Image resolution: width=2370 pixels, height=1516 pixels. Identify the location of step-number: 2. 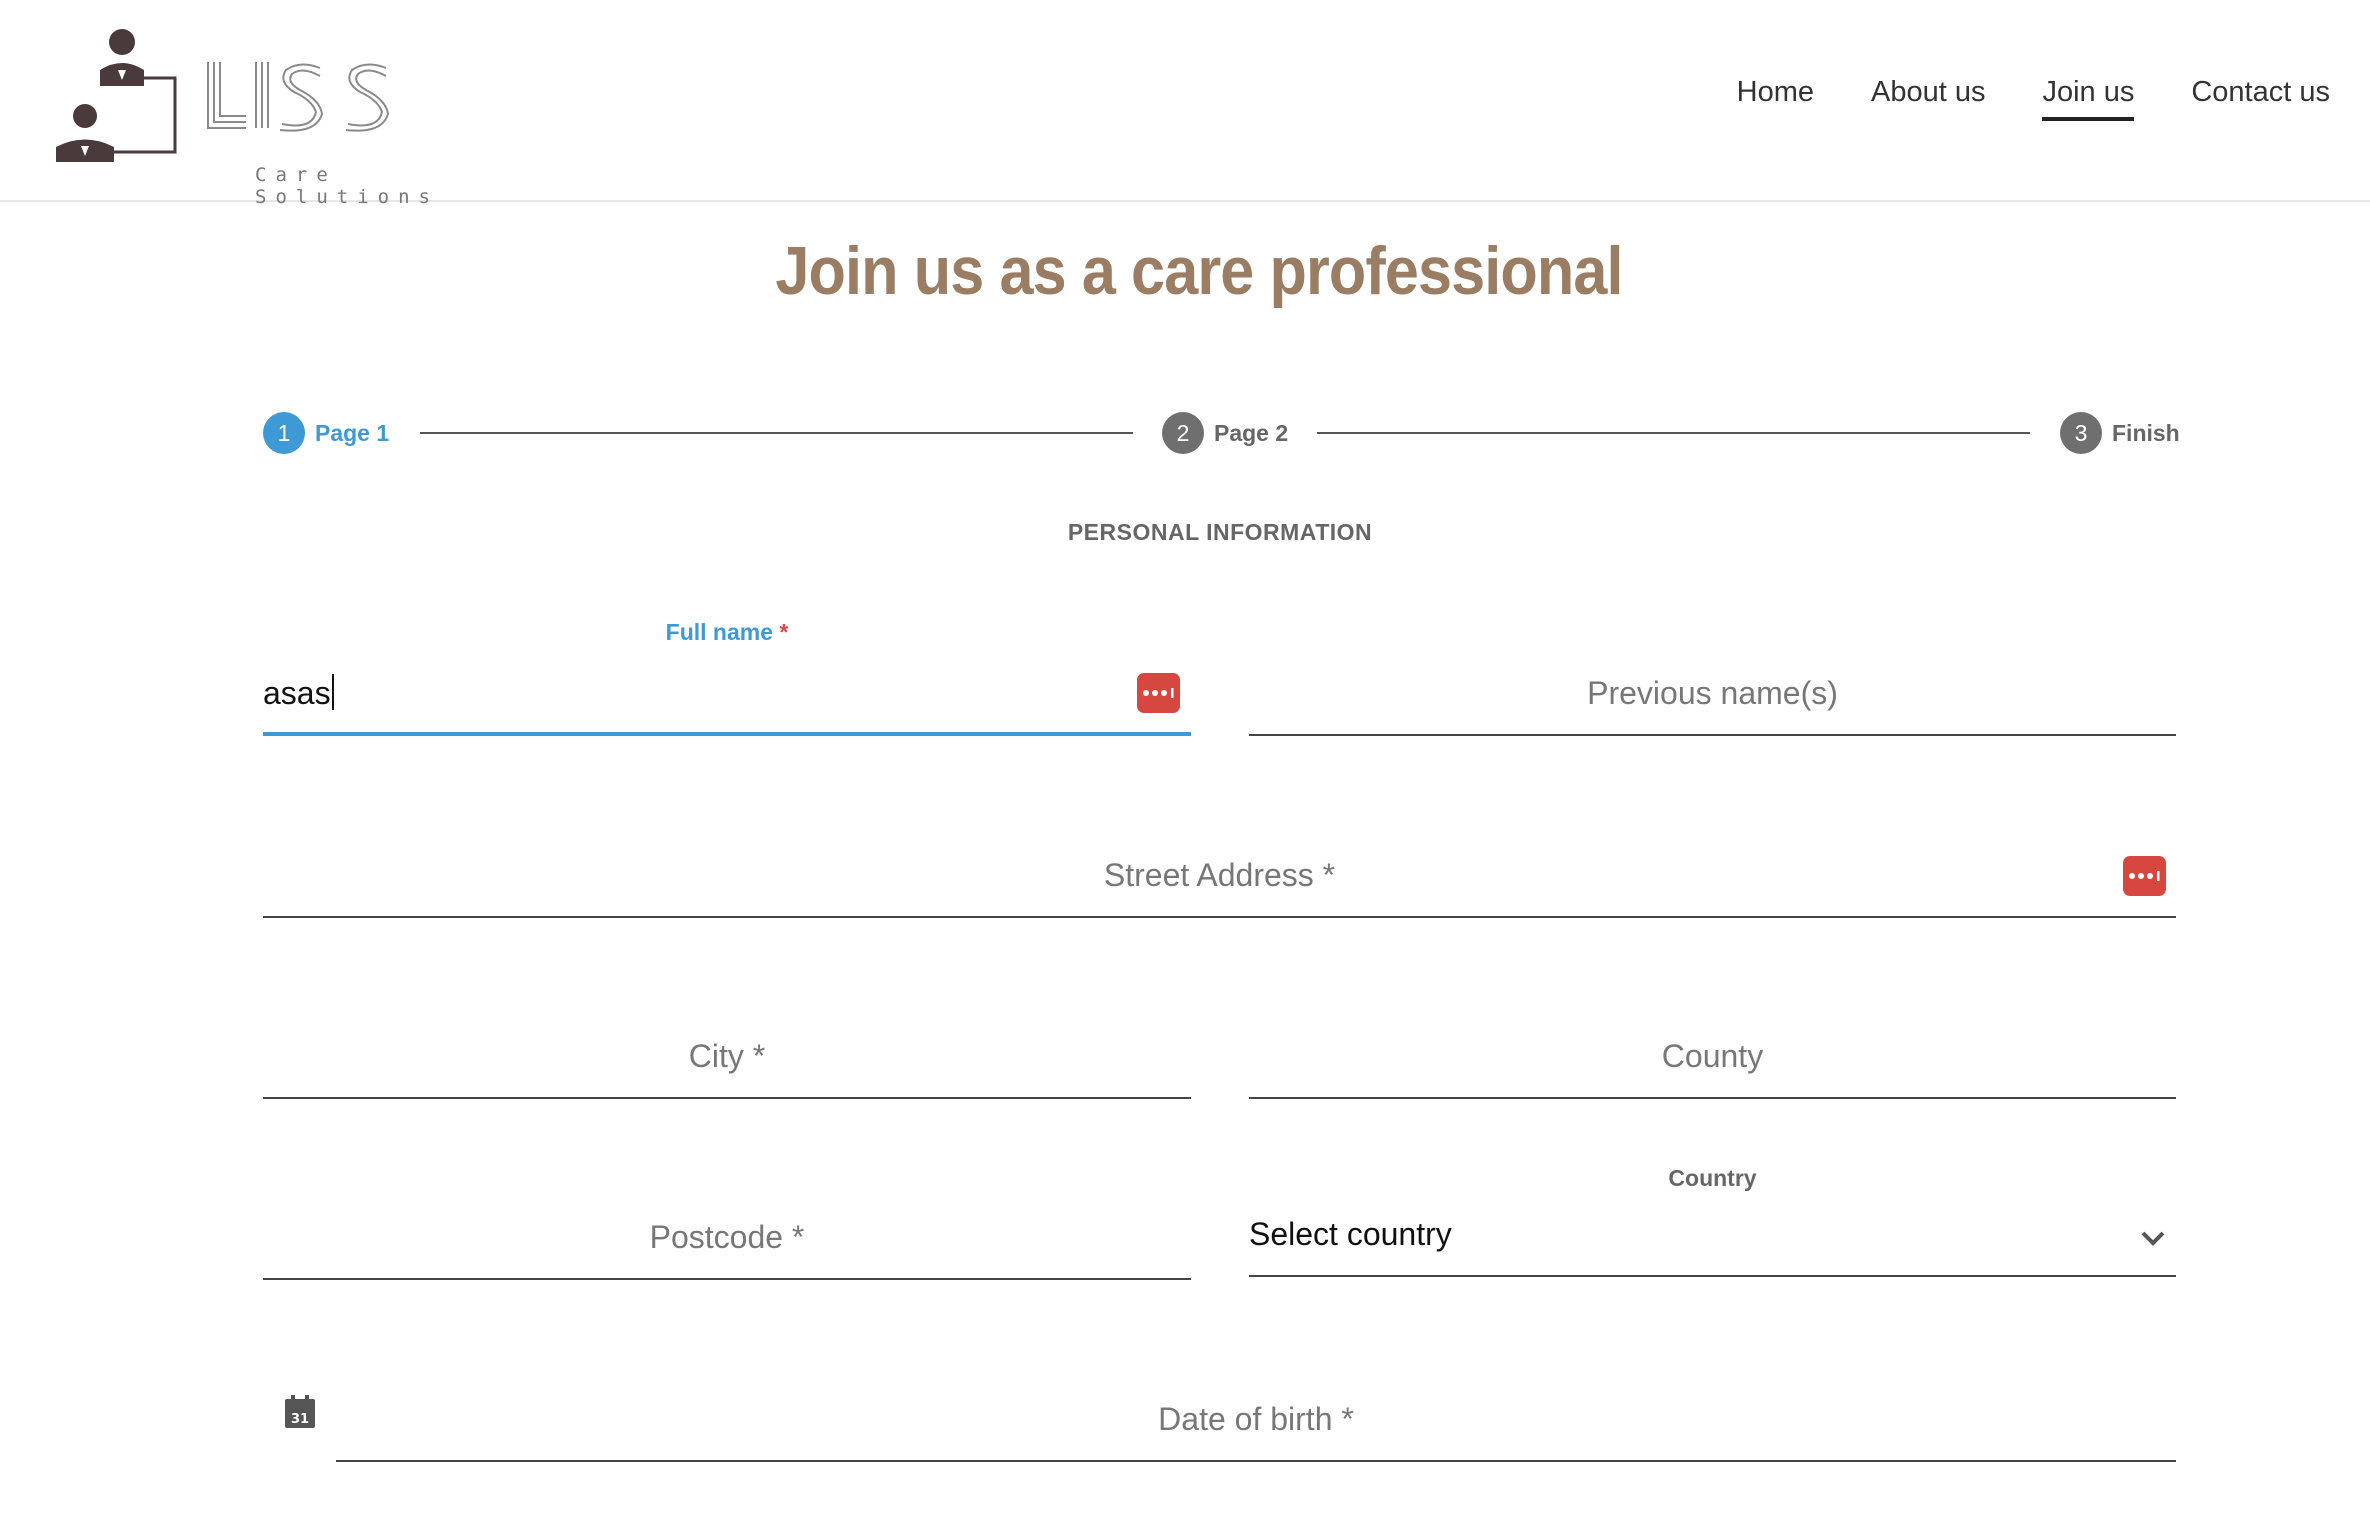
(1183, 433).